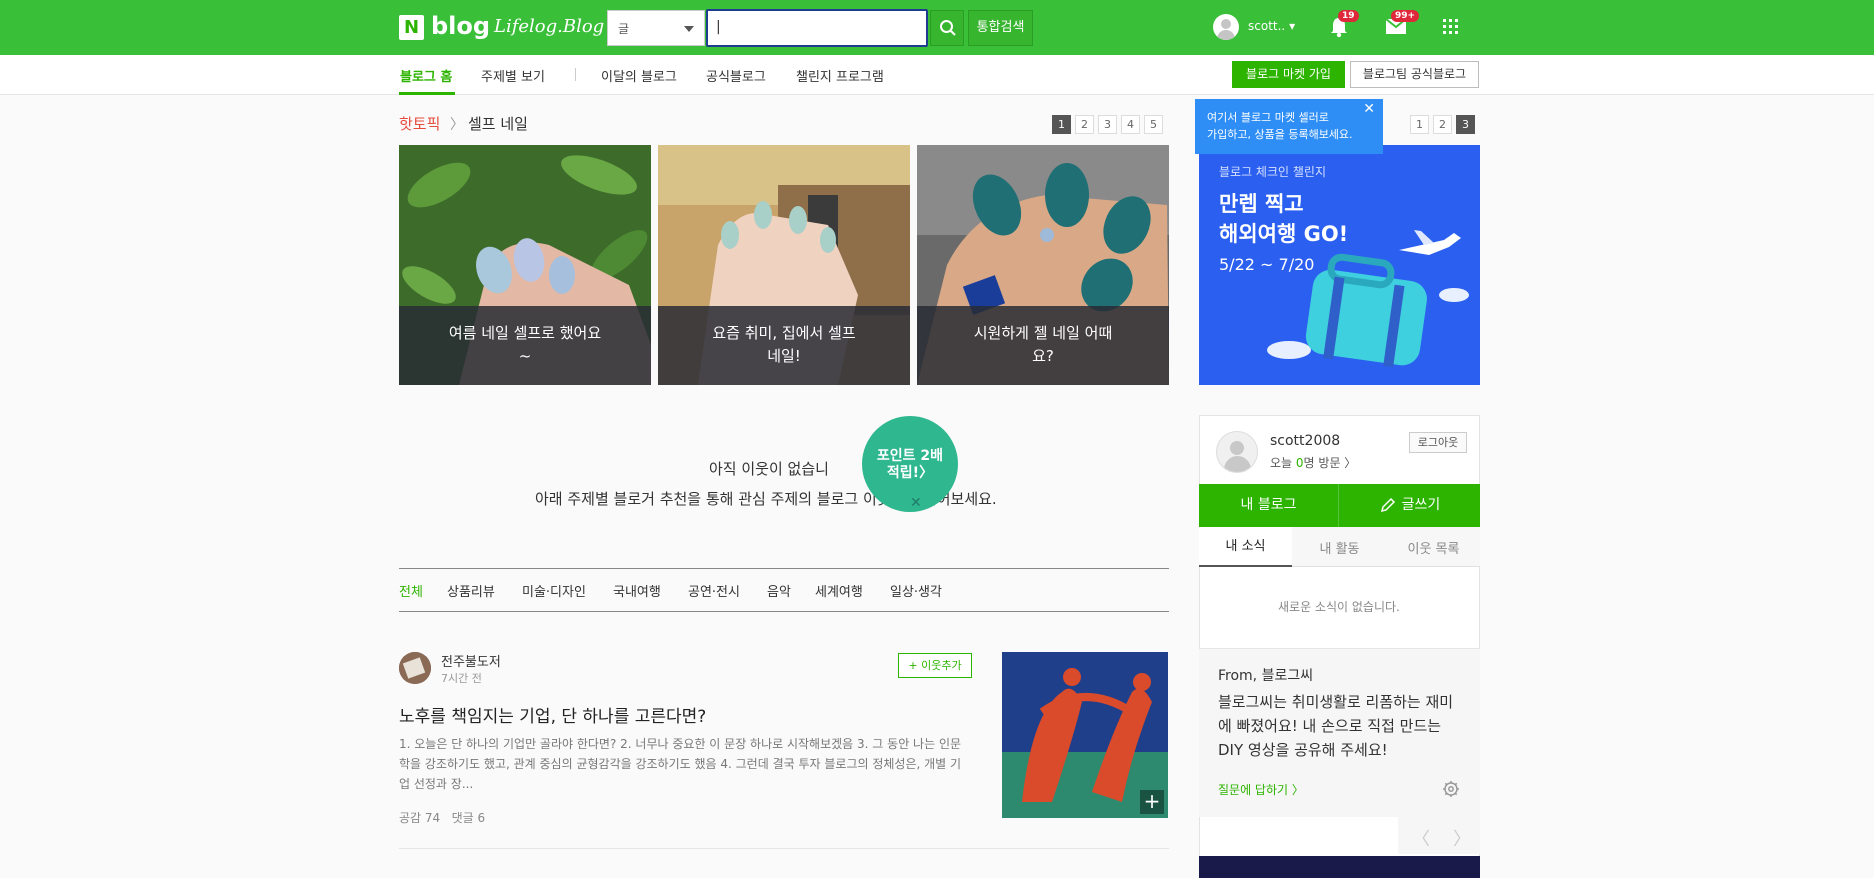 The height and width of the screenshot is (878, 1874). I want to click on card-caption: 요즘 취미, 집에서 셀프네일!, so click(784, 345).